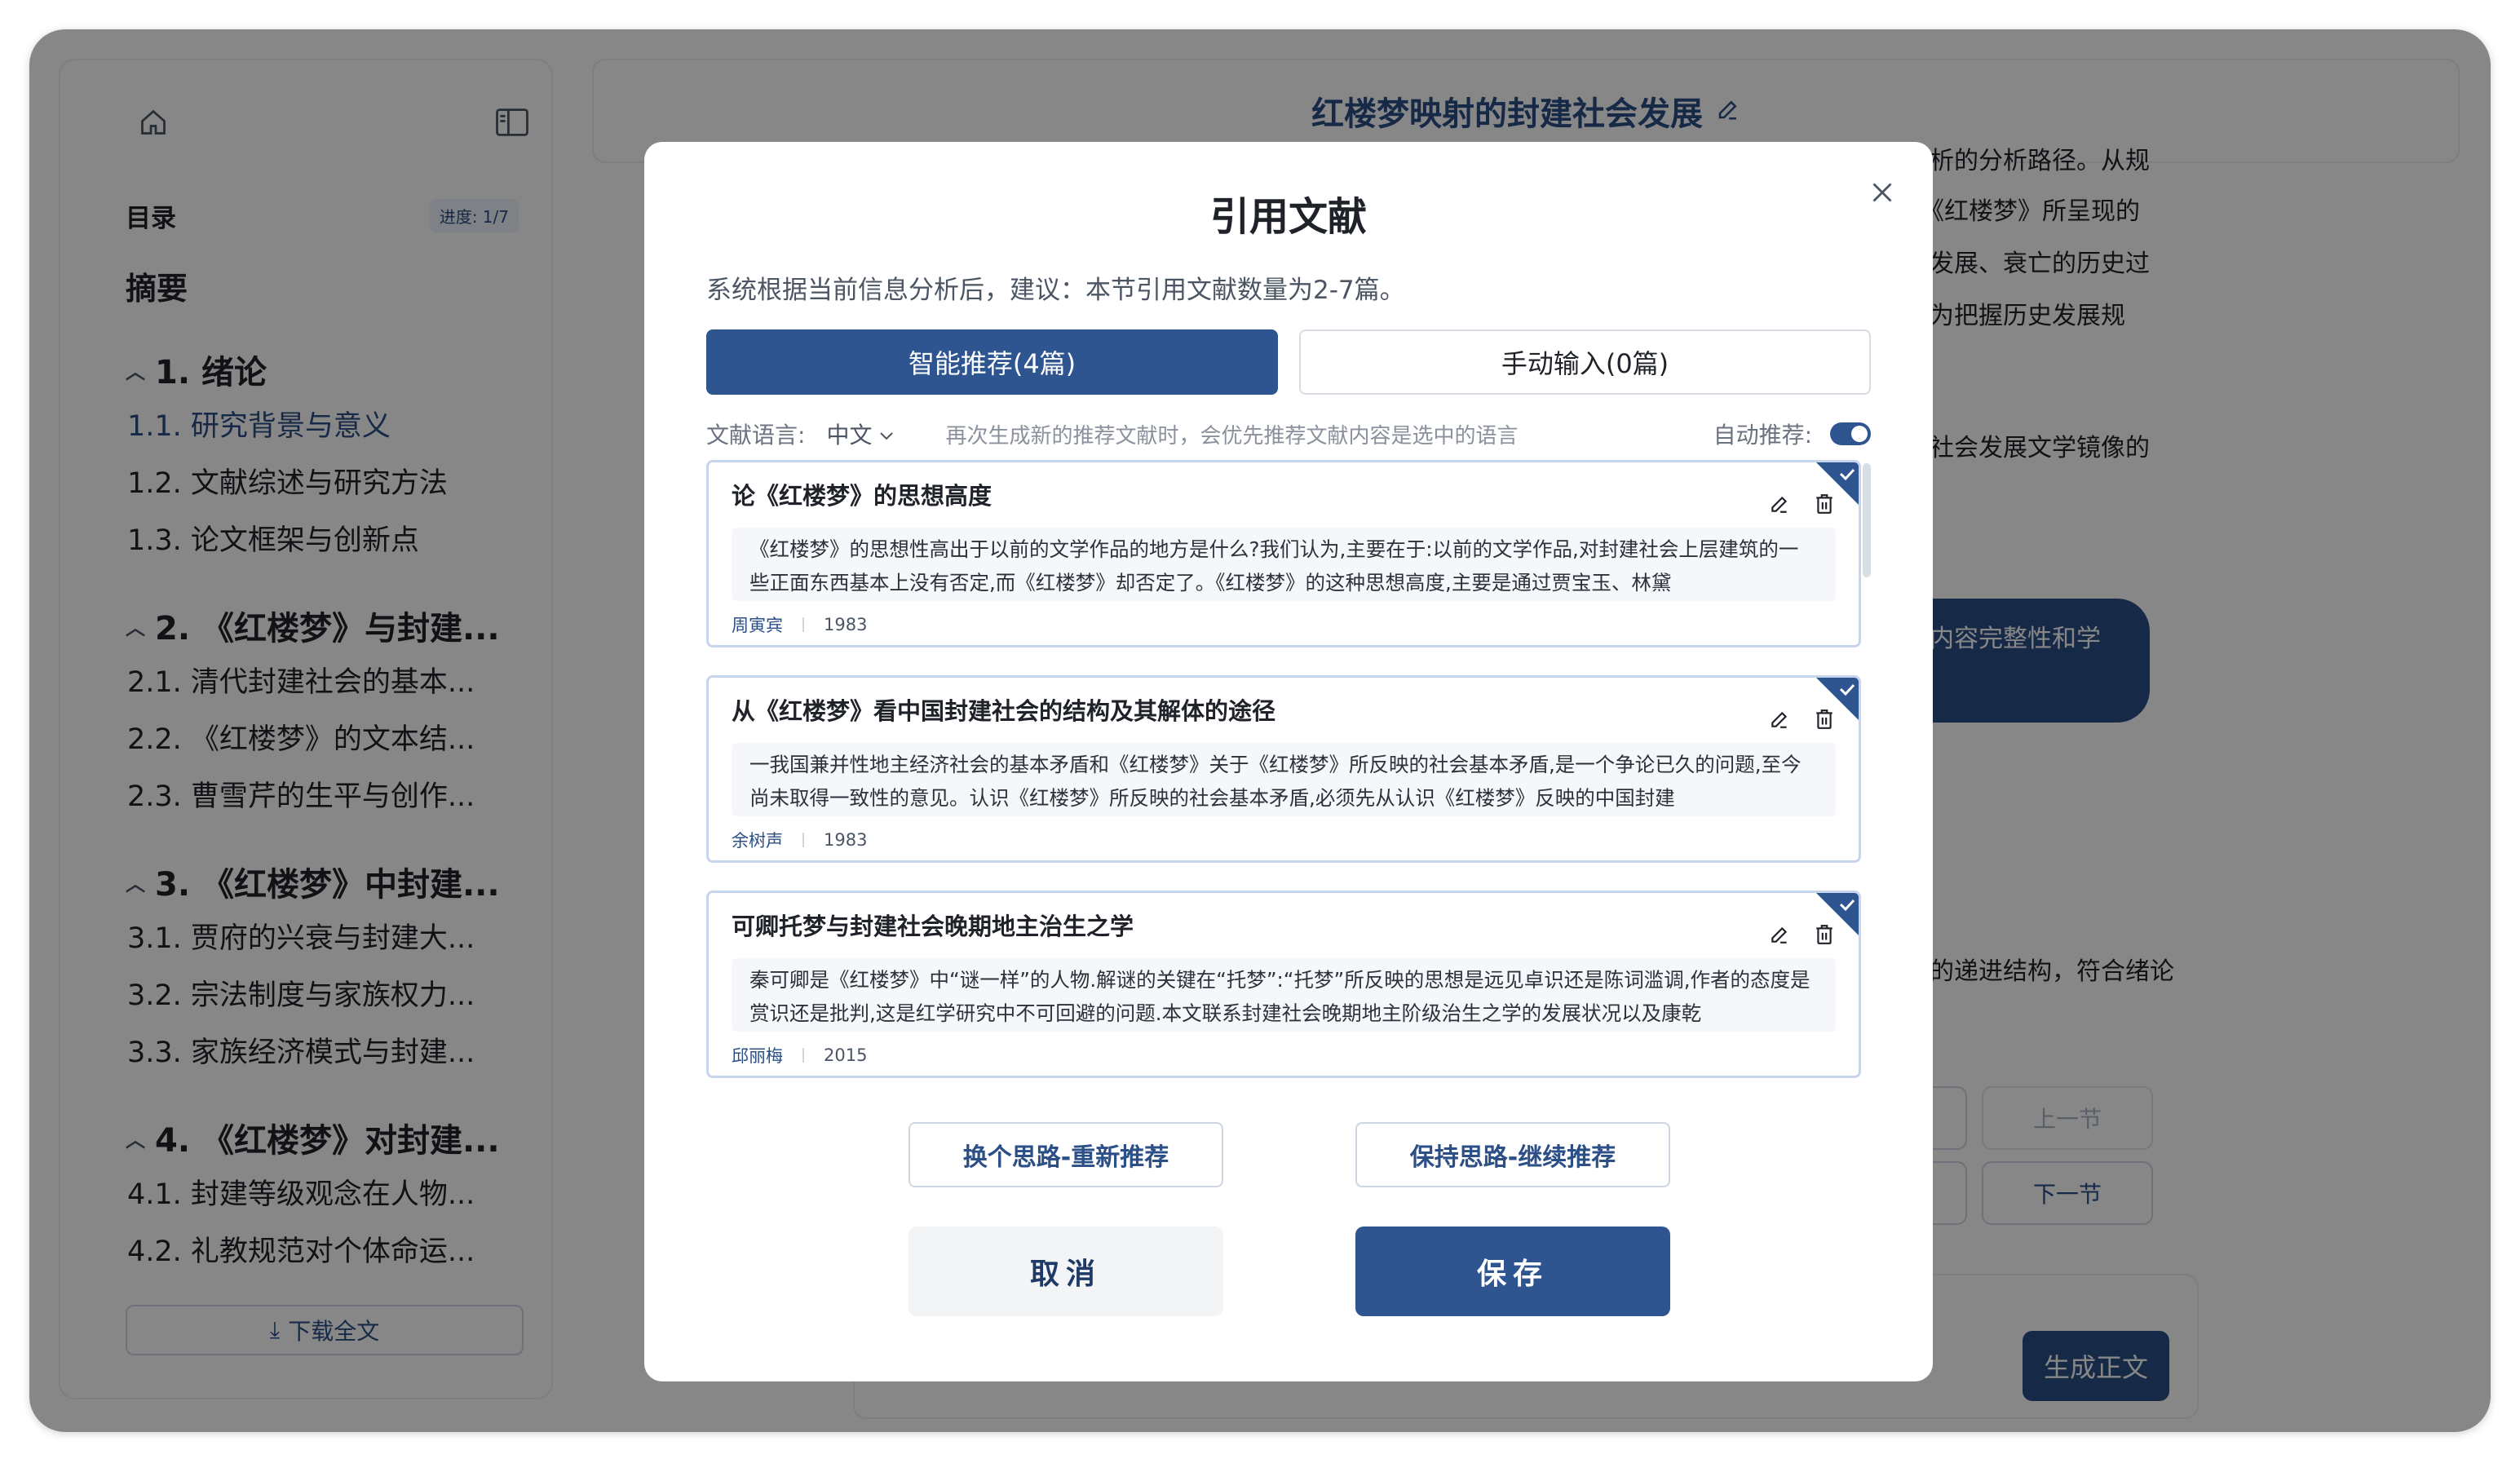  I want to click on modal-title: 引用文献, so click(1288, 217).